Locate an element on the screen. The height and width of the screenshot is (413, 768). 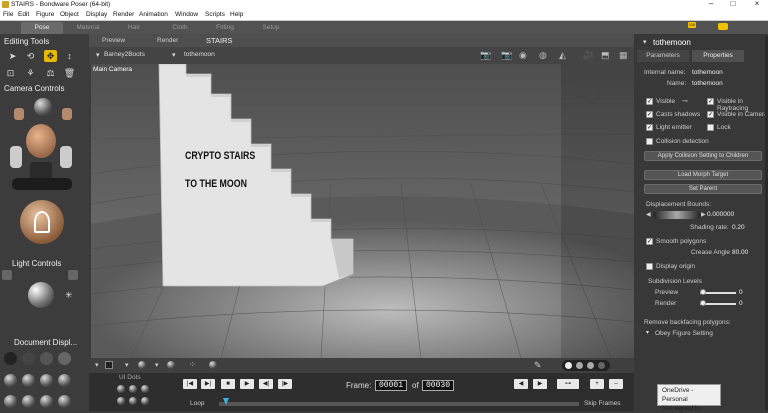
pencil-icon: ✎ is located at coordinates (538, 365).